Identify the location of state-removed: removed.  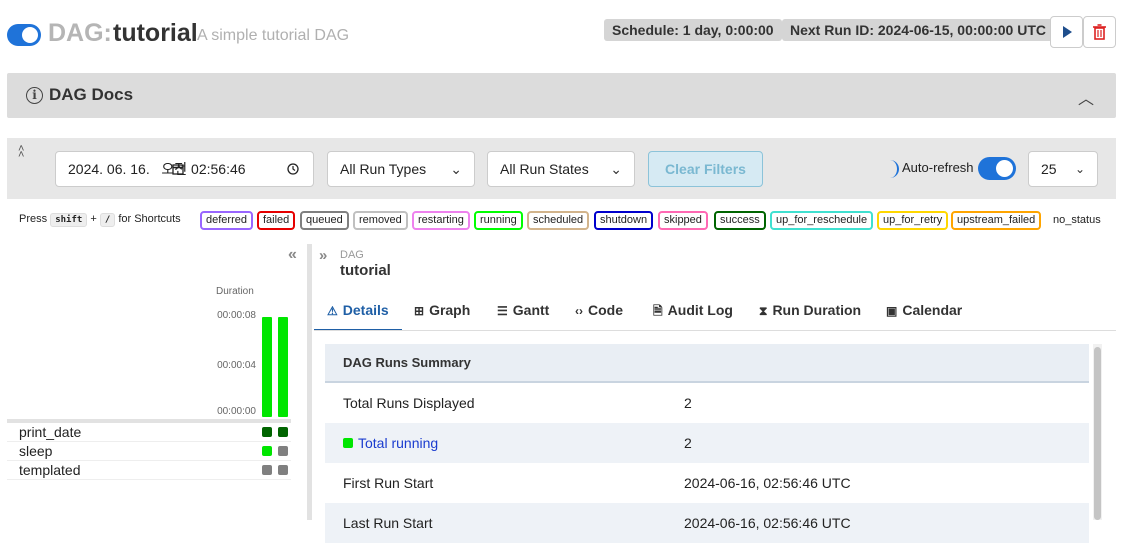
(380, 220).